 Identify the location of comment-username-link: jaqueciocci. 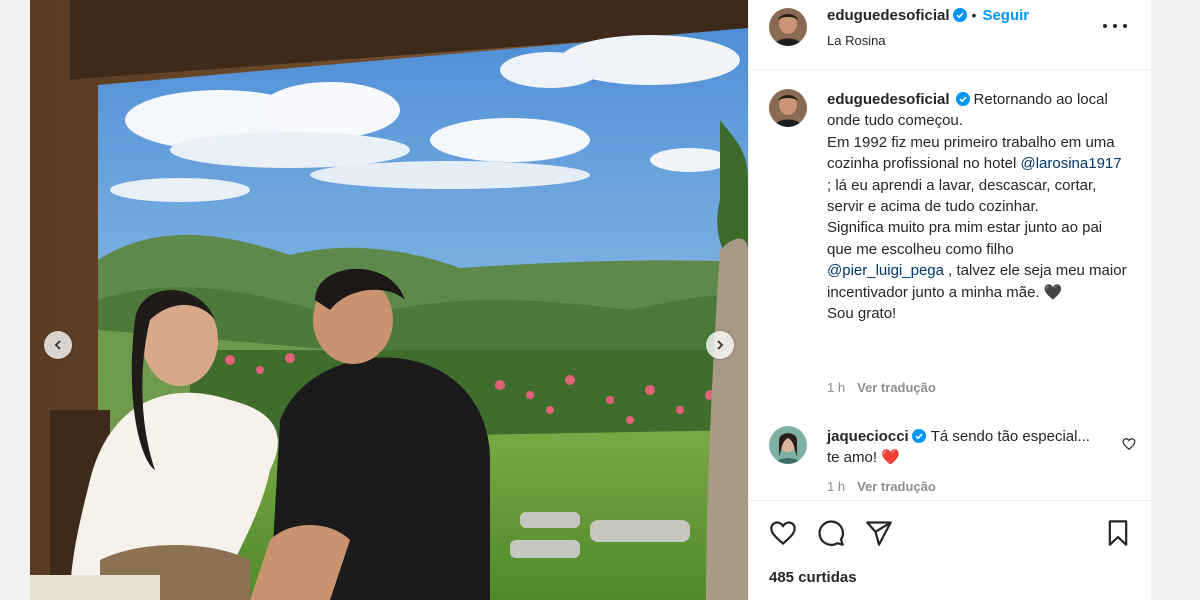
(868, 436).